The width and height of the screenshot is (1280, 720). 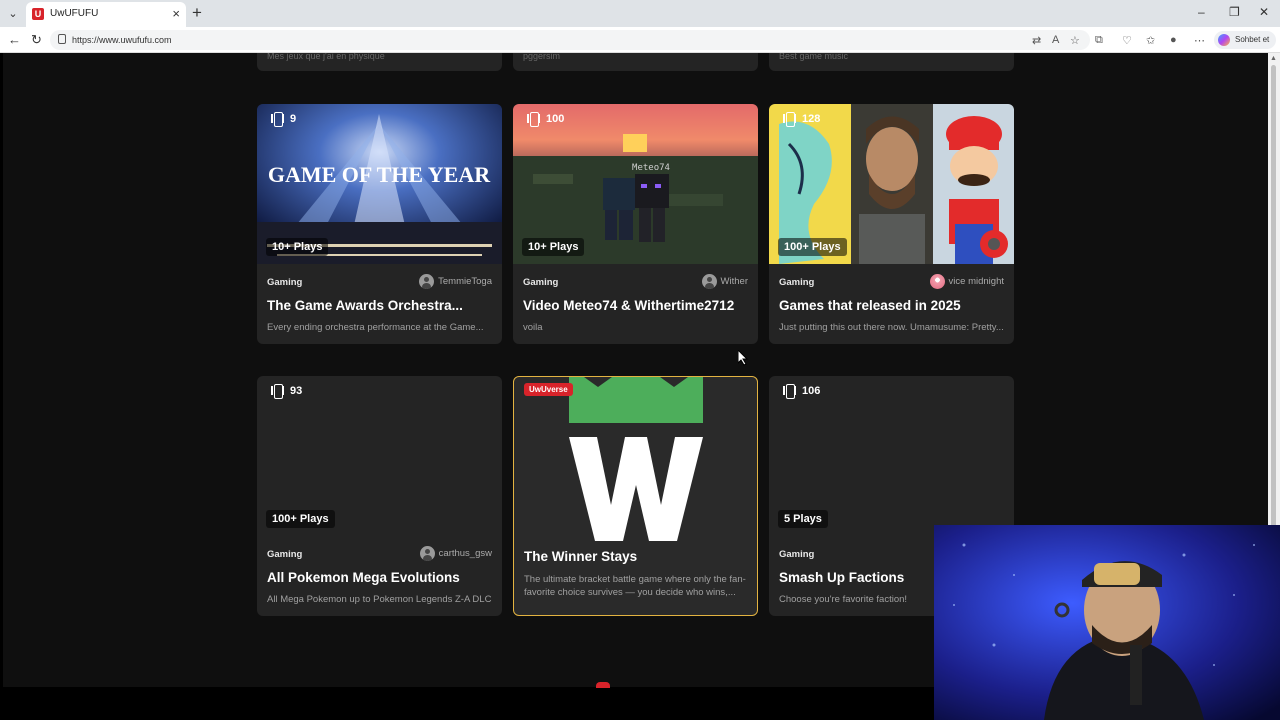 I want to click on card-title: Video Meteo74 & Withertime2712, so click(x=628, y=305).